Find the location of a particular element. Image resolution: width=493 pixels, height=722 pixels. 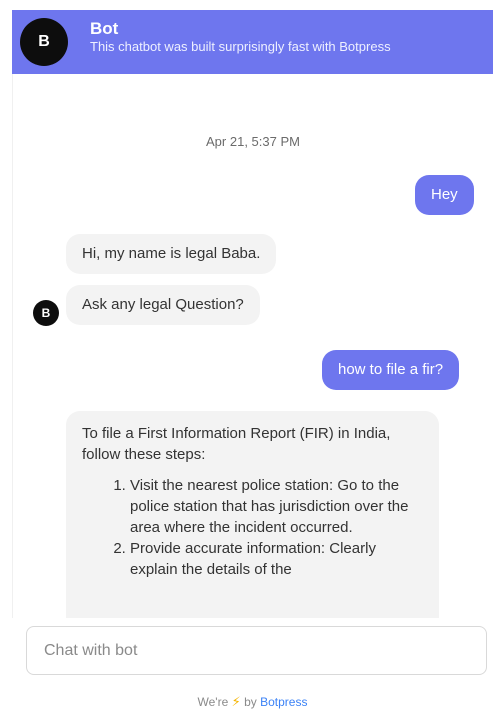

chat-input is located at coordinates (254, 650).